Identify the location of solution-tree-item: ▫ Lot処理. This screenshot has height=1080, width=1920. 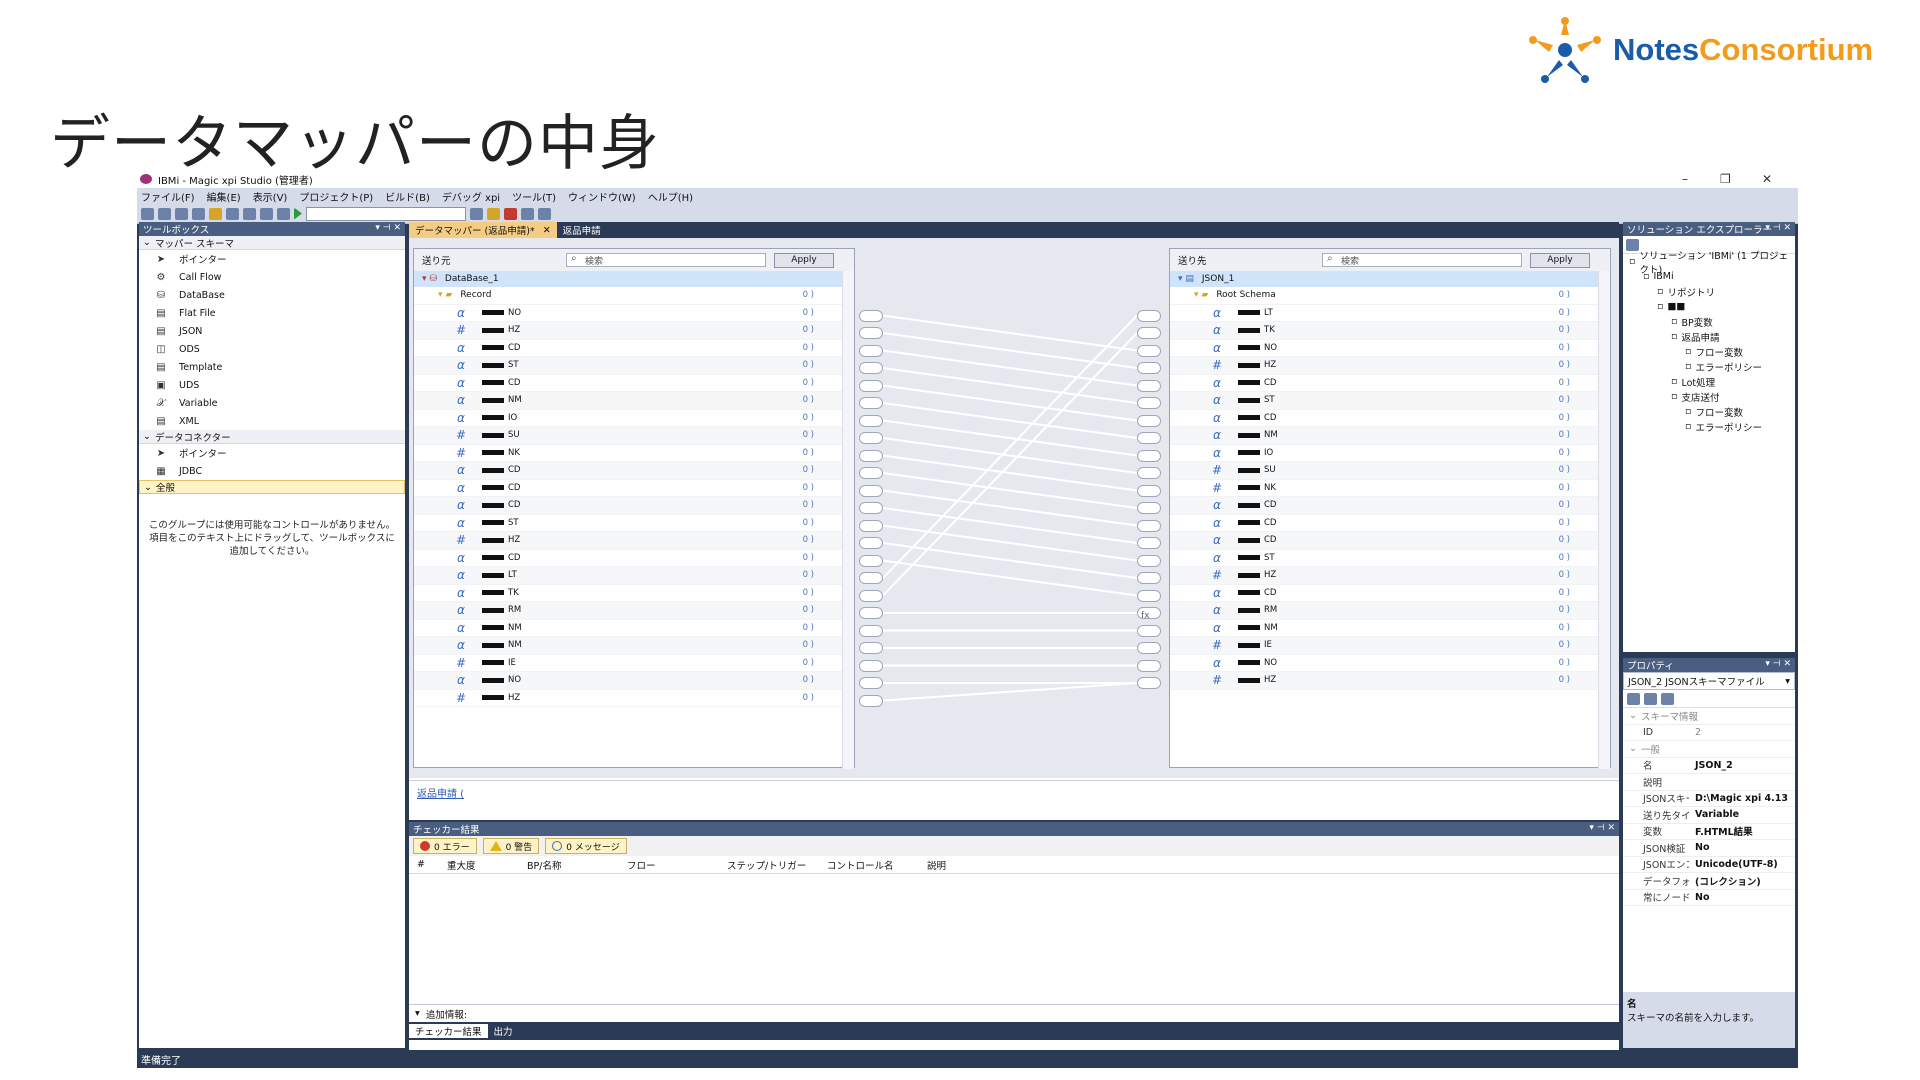
(1709, 381).